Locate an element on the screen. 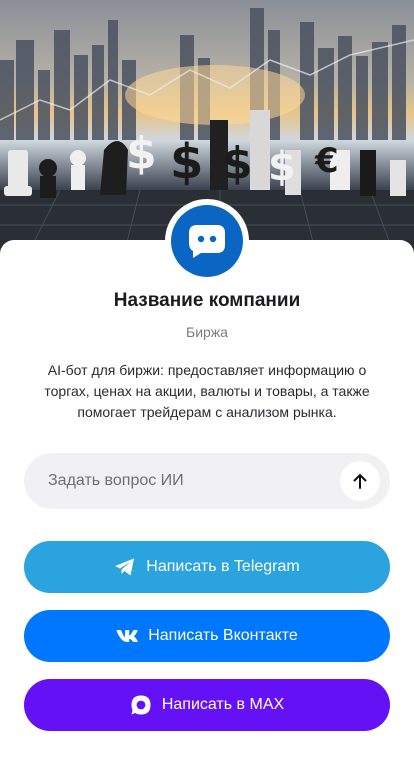 The height and width of the screenshot is (770, 414). company-avatar is located at coordinates (207, 241).